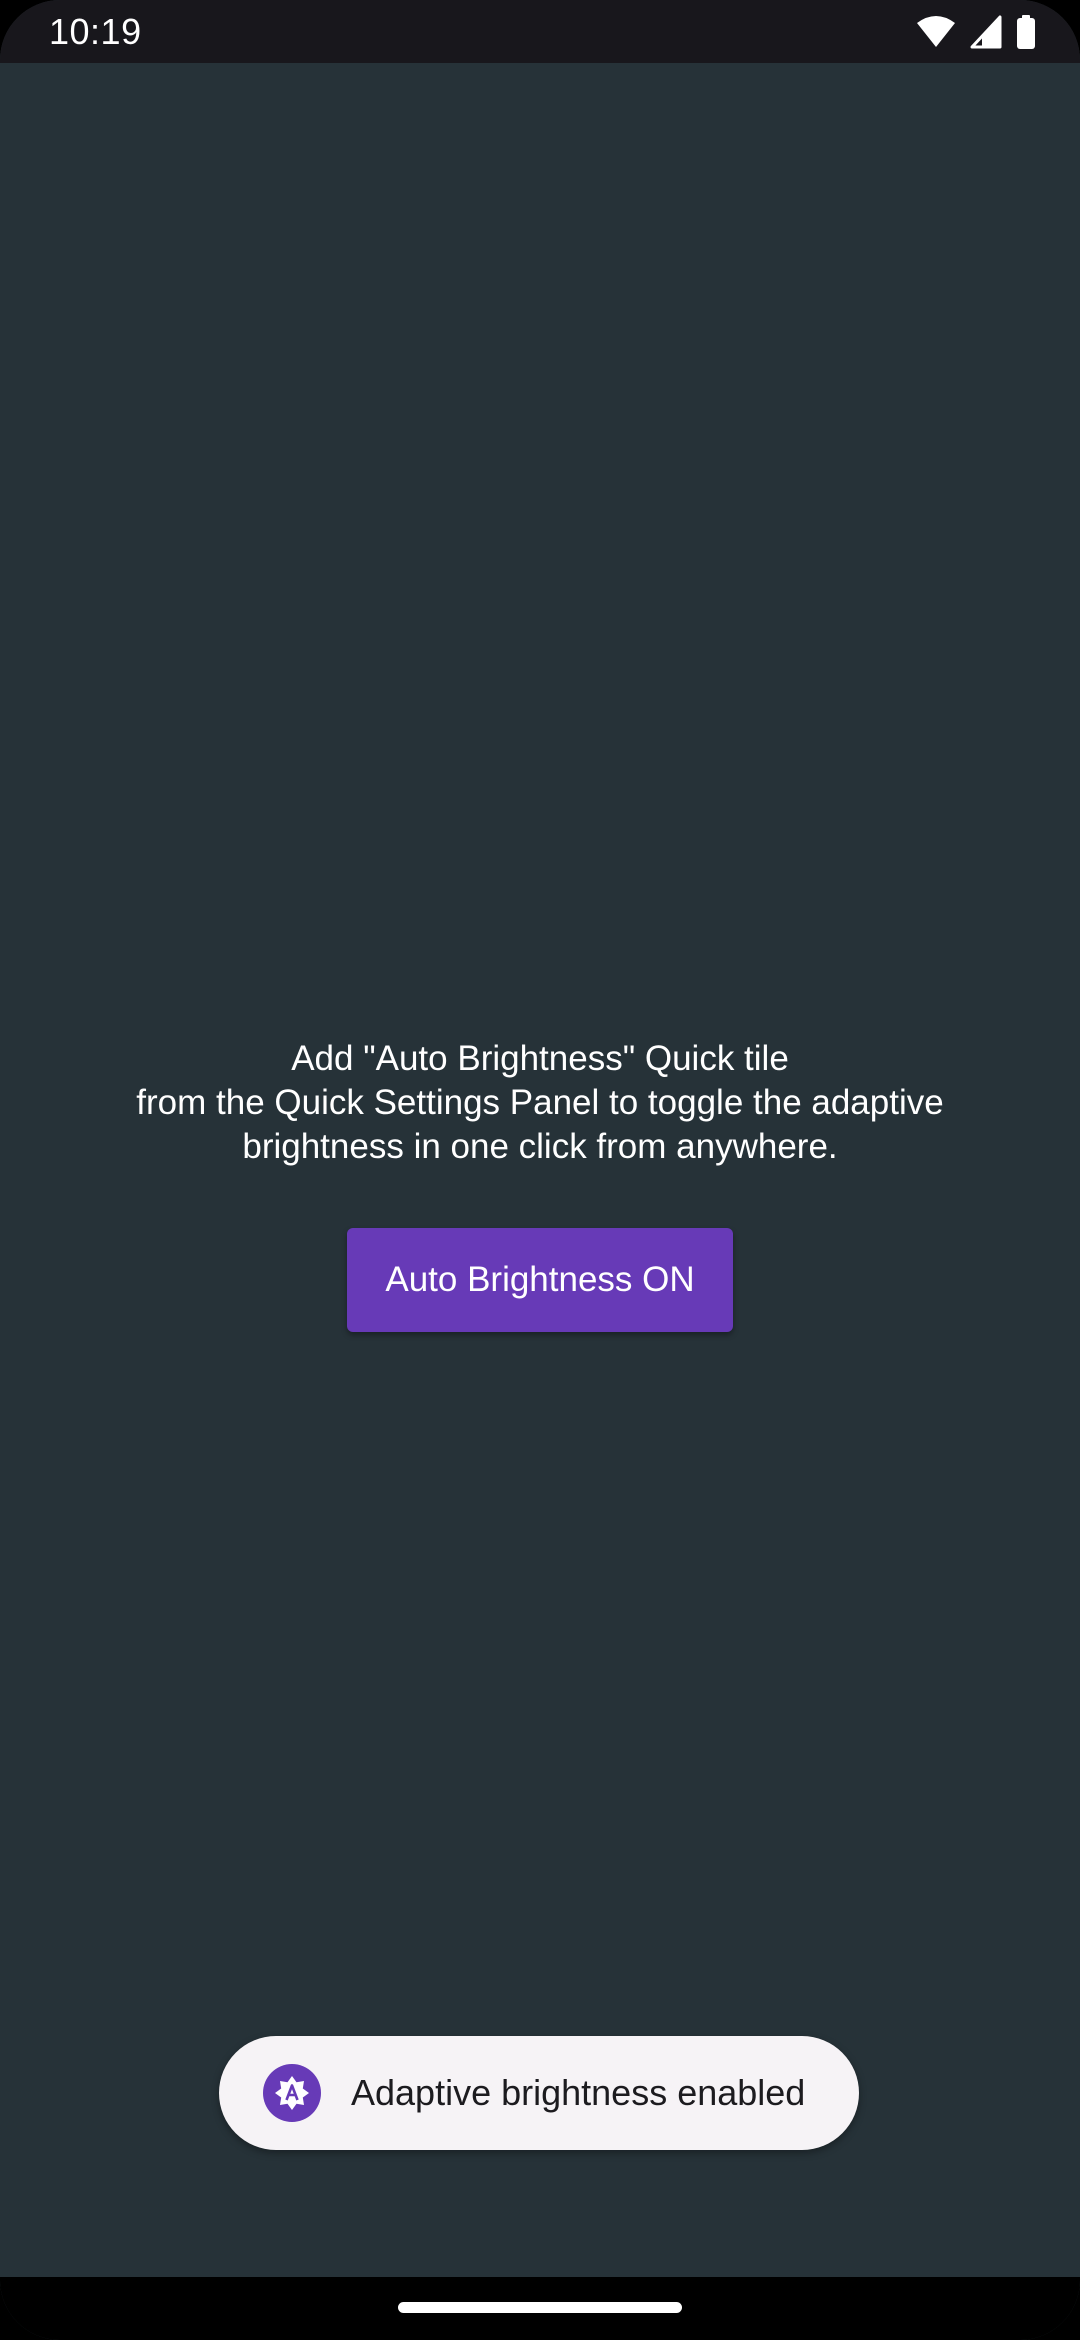 The width and height of the screenshot is (1080, 2340). What do you see at coordinates (540, 1146) in the screenshot?
I see `instruction-line: brightness in one click from anywhere.` at bounding box center [540, 1146].